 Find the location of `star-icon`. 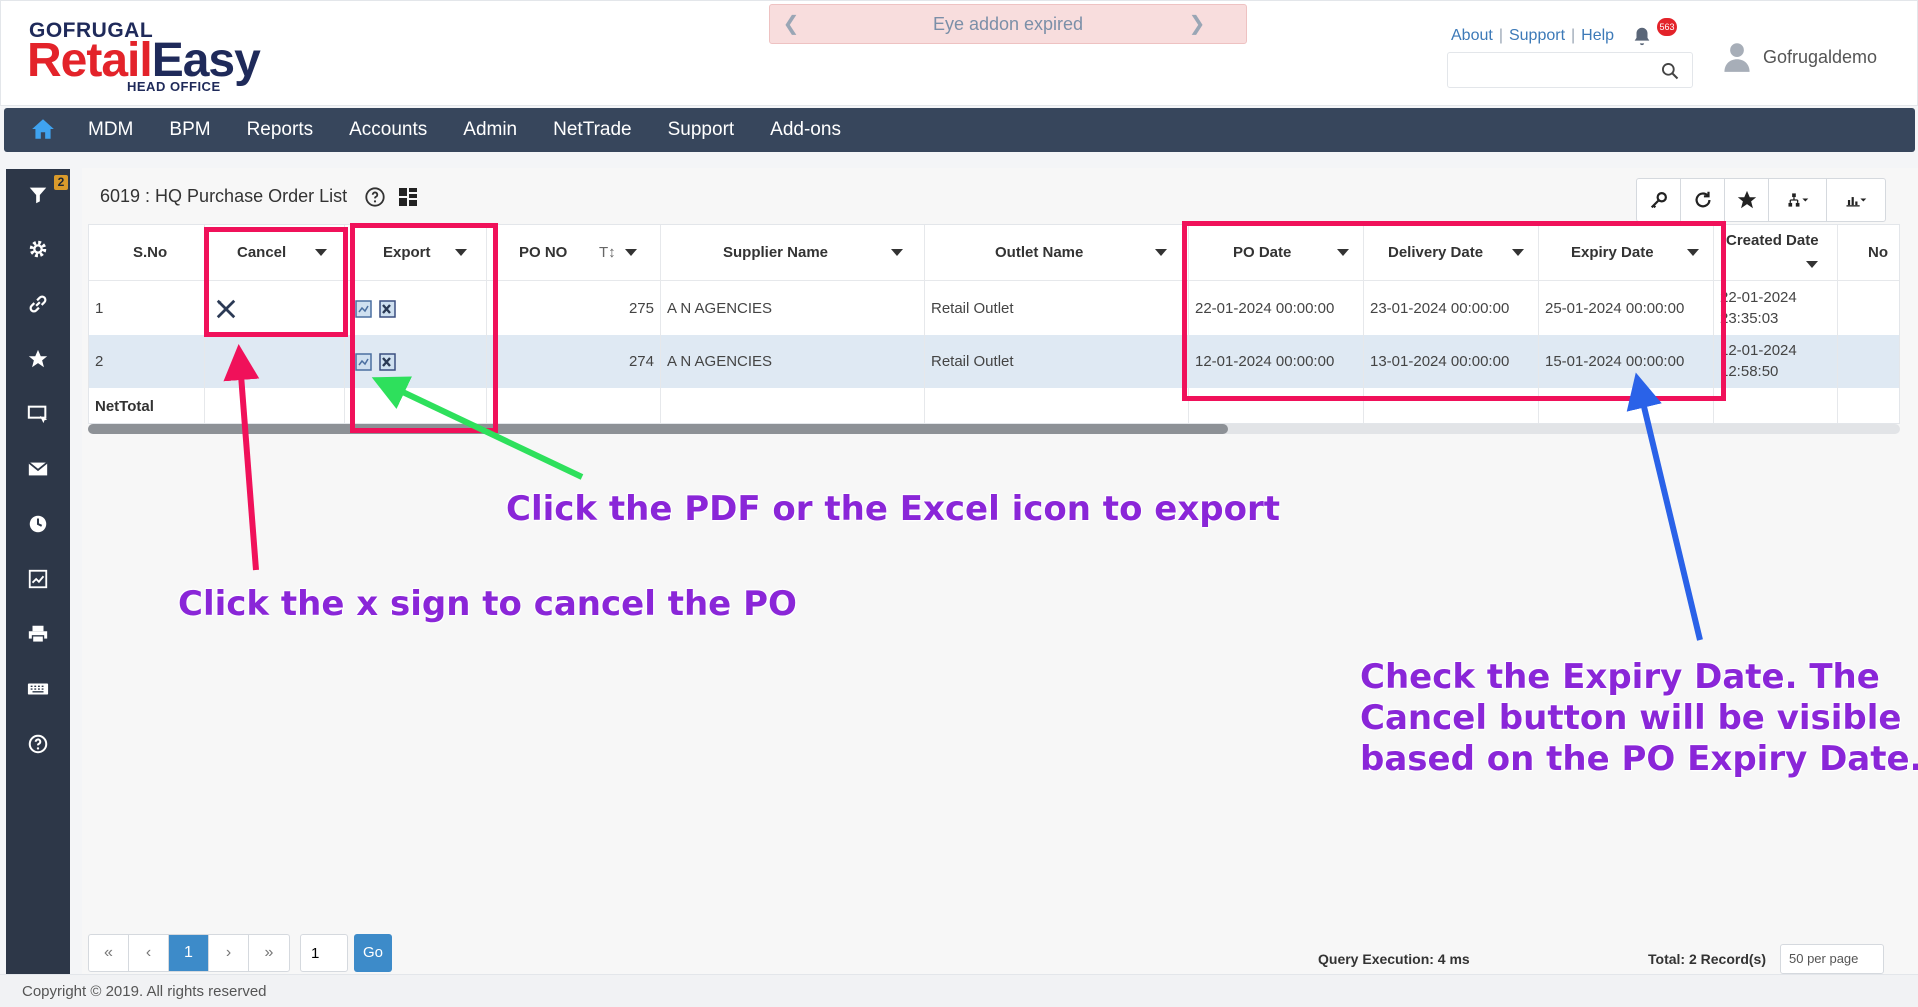

star-icon is located at coordinates (38, 359).